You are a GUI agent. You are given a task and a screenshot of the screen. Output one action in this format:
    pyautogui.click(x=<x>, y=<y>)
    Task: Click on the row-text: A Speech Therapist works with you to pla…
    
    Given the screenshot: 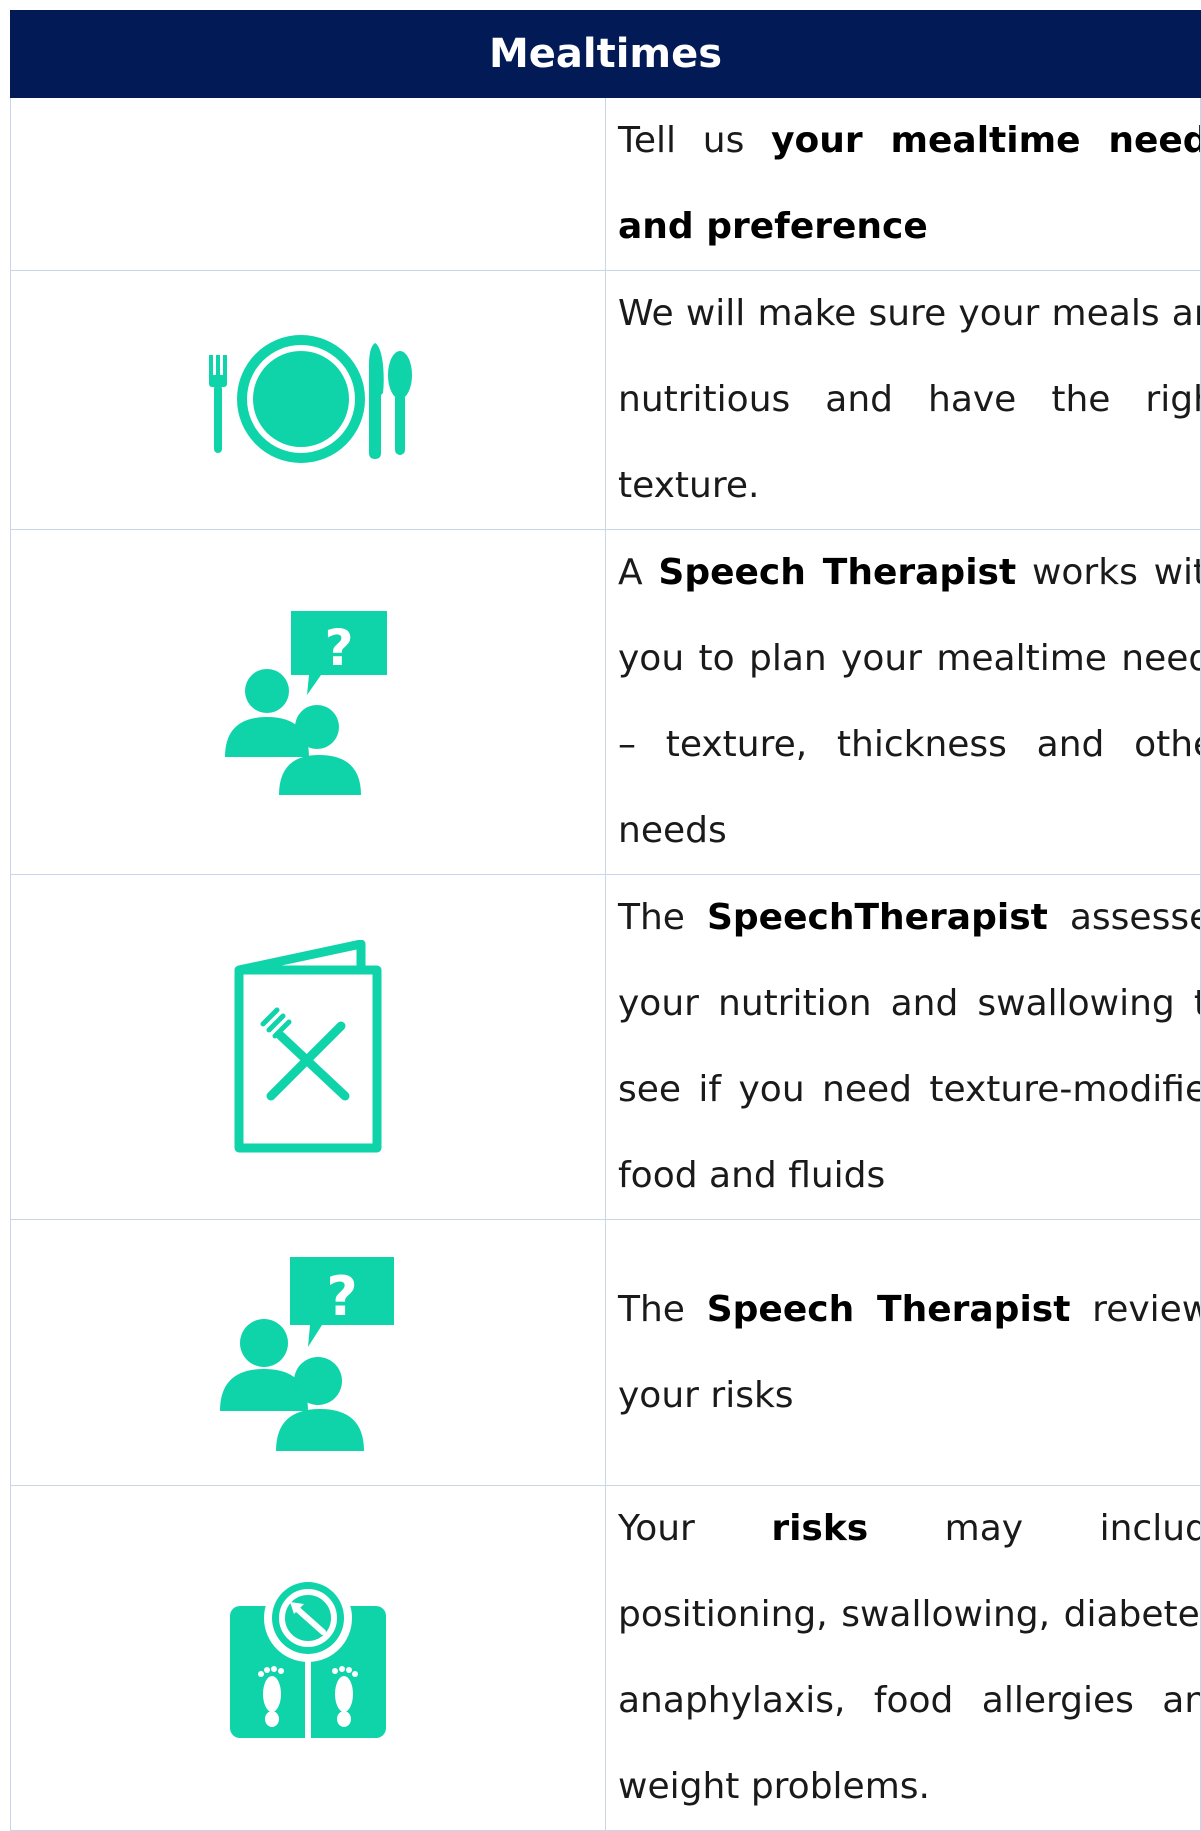 What is the action you would take?
    pyautogui.click(x=909, y=702)
    